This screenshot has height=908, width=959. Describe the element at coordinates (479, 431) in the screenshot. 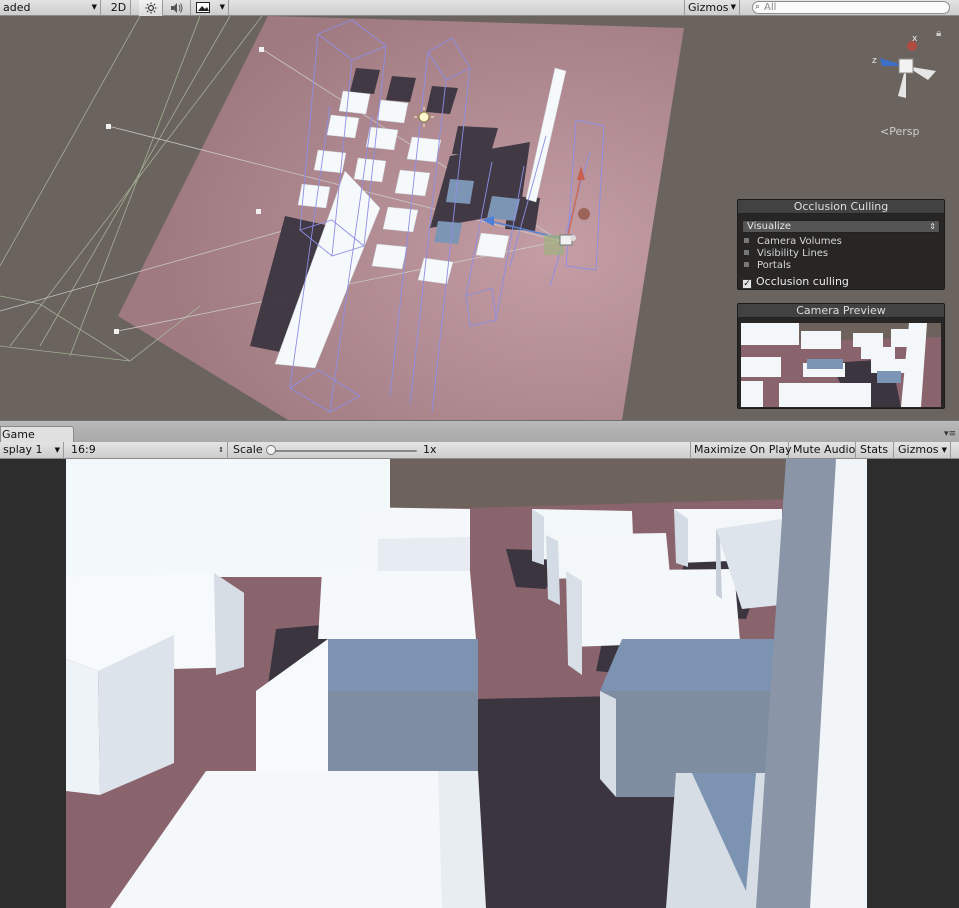

I see `game-tab-bar: Game ▾≡` at that location.